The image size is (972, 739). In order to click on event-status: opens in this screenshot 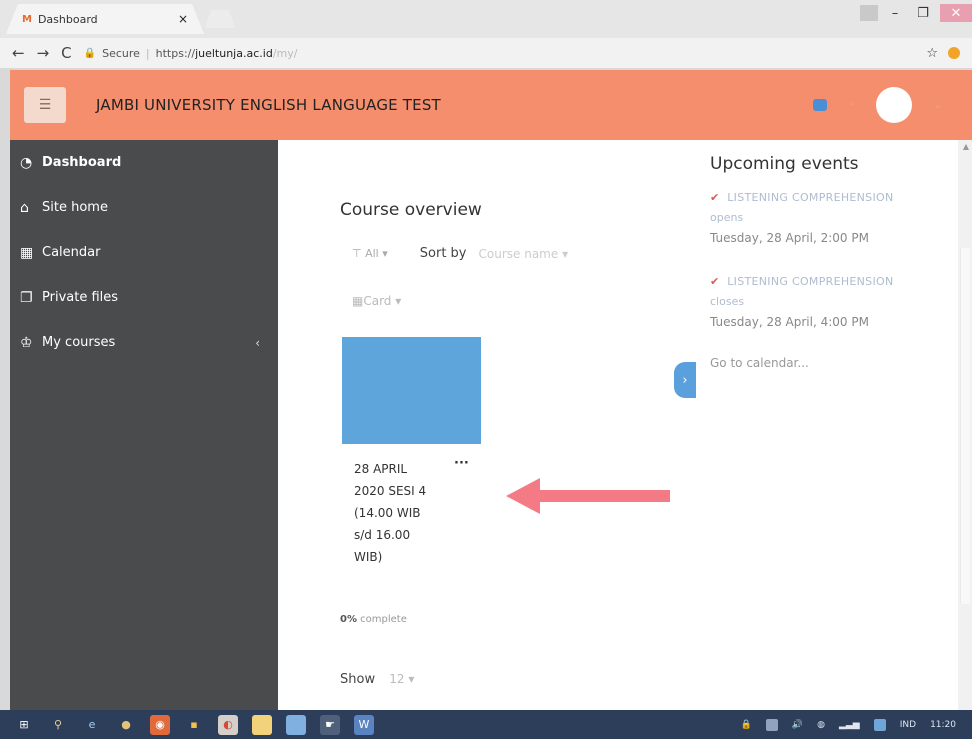, I will do `click(727, 217)`.